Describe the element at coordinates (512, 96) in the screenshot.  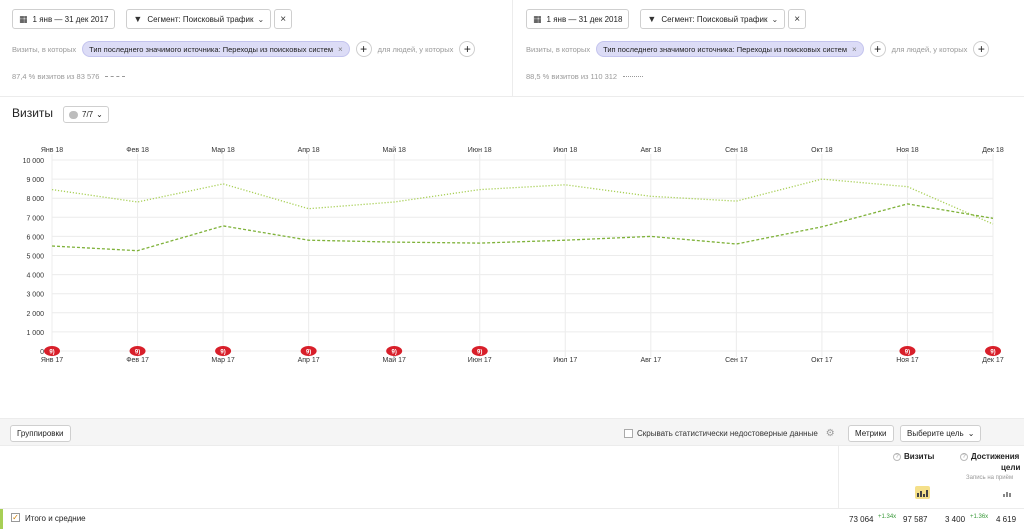
I see `divider` at that location.